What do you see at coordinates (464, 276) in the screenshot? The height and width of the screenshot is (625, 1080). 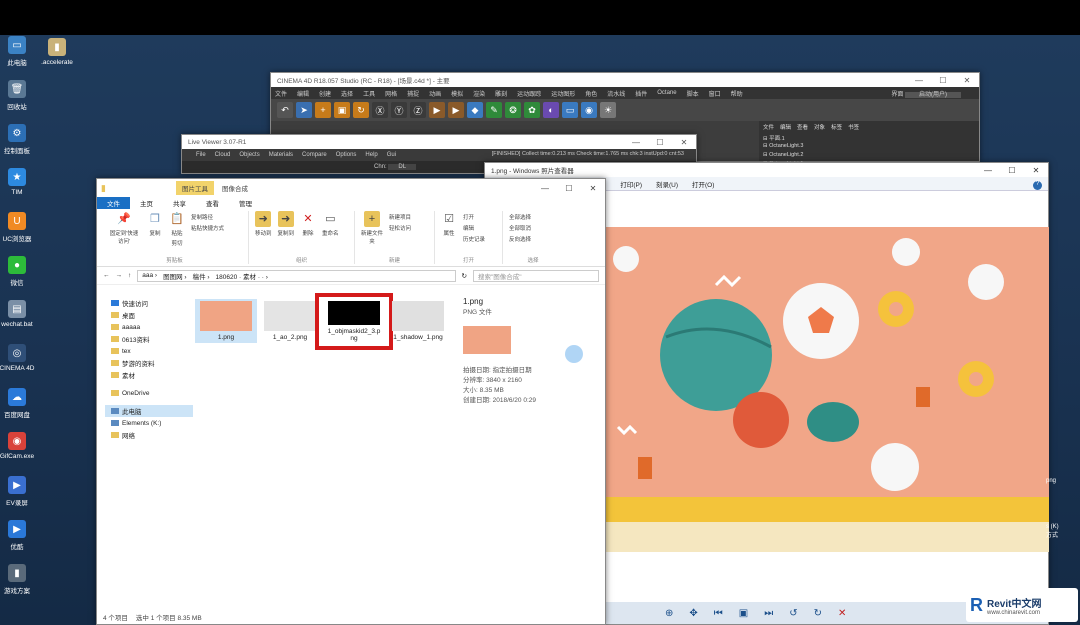 I see `refresh-icon: ↻` at bounding box center [464, 276].